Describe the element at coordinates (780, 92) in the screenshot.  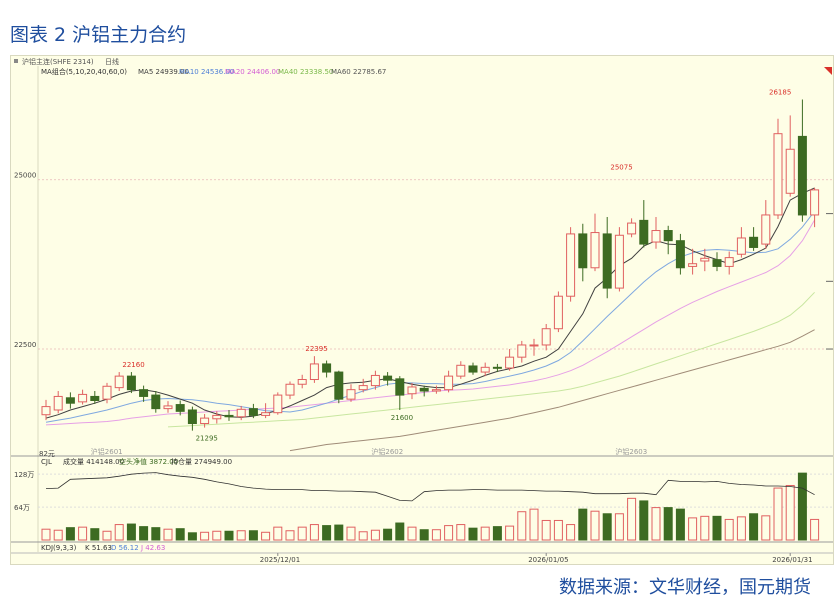
I see `extreme-price-label: 26185` at that location.